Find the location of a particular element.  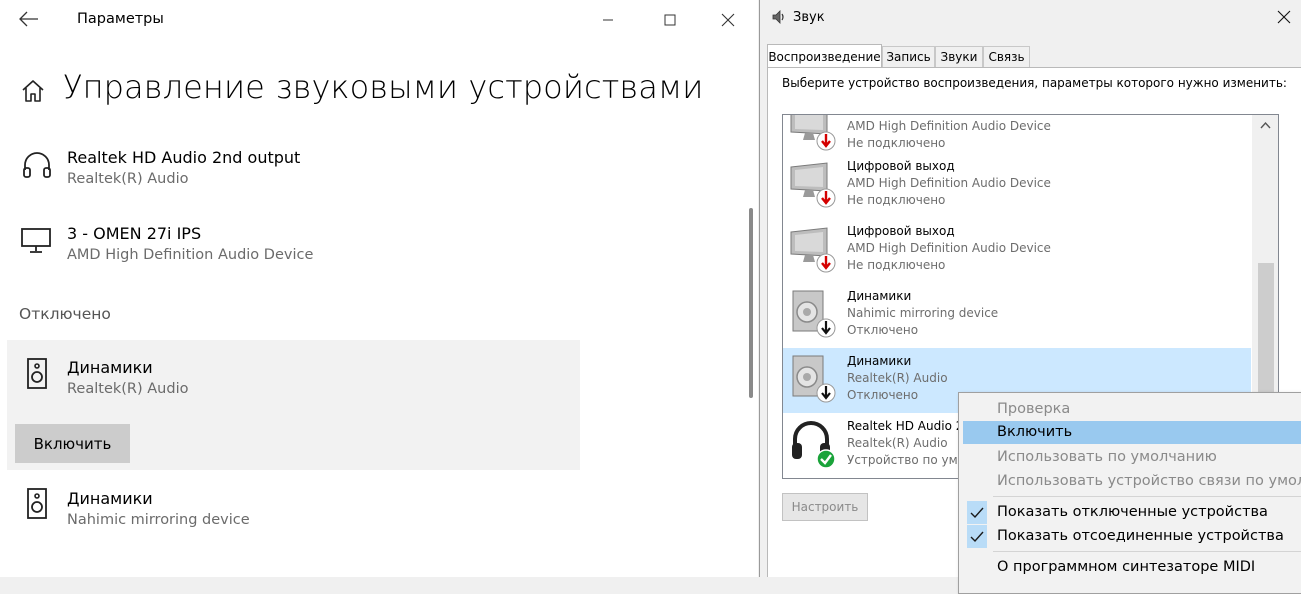

device-name: Realtek HD Audio 2 is located at coordinates (905, 426).